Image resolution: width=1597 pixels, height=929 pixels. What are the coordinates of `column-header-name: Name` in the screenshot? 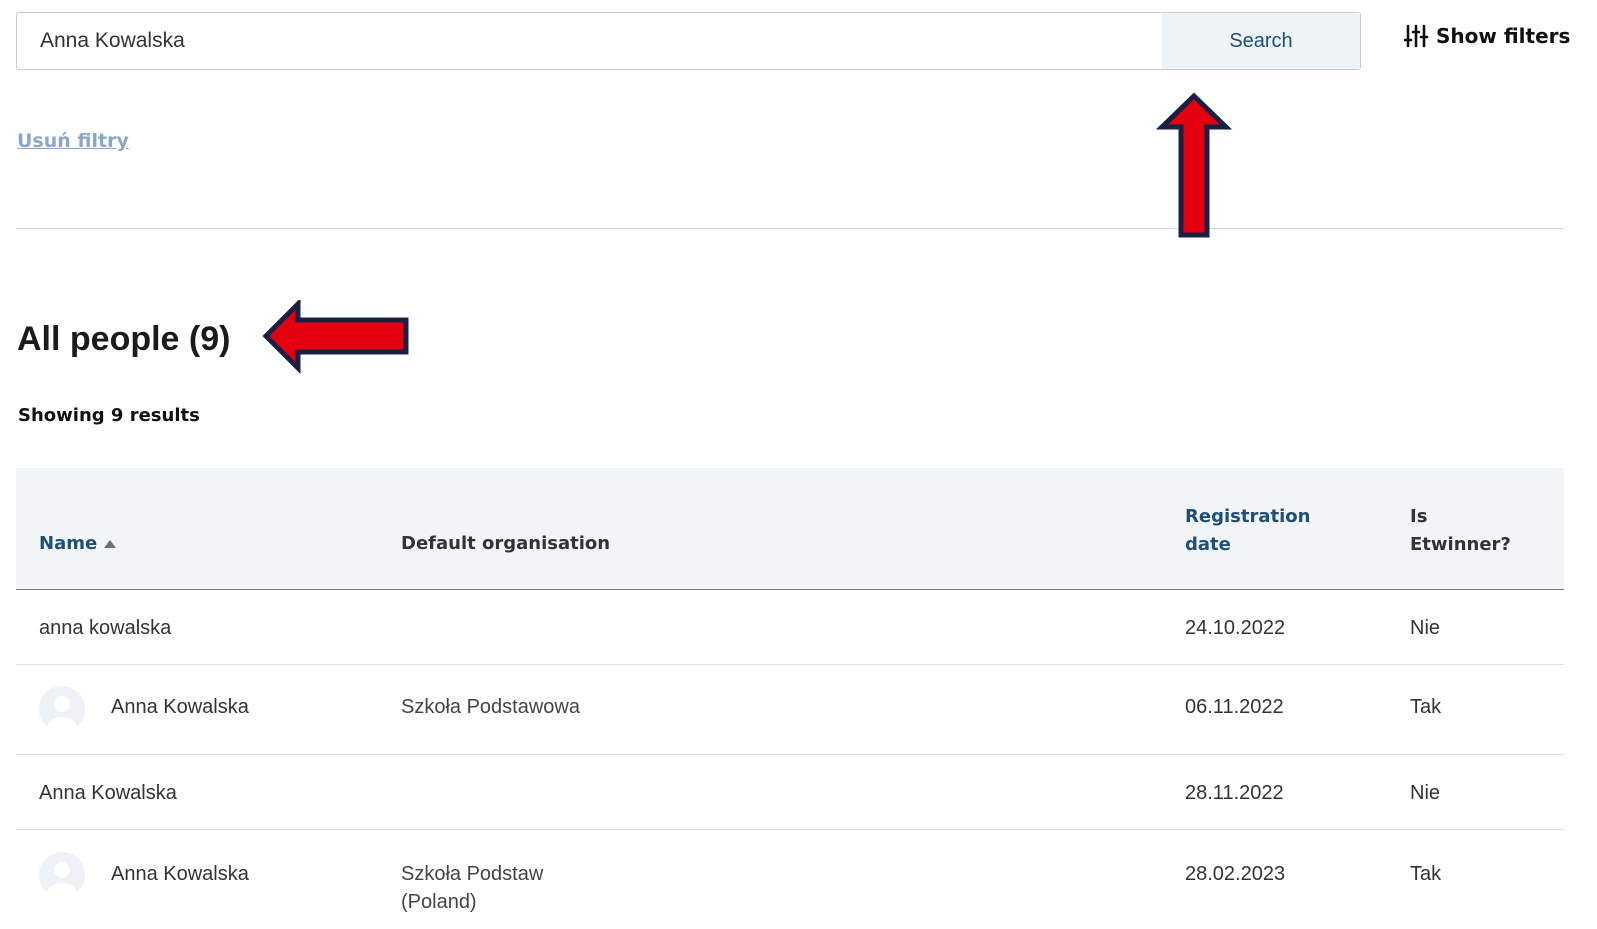 It's located at (78, 544).